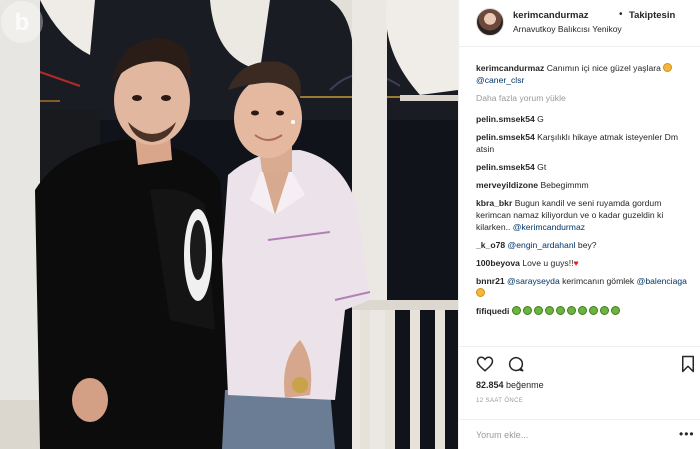  What do you see at coordinates (583, 263) in the screenshot?
I see `list-item: 100beyova Love u guys!!♥` at bounding box center [583, 263].